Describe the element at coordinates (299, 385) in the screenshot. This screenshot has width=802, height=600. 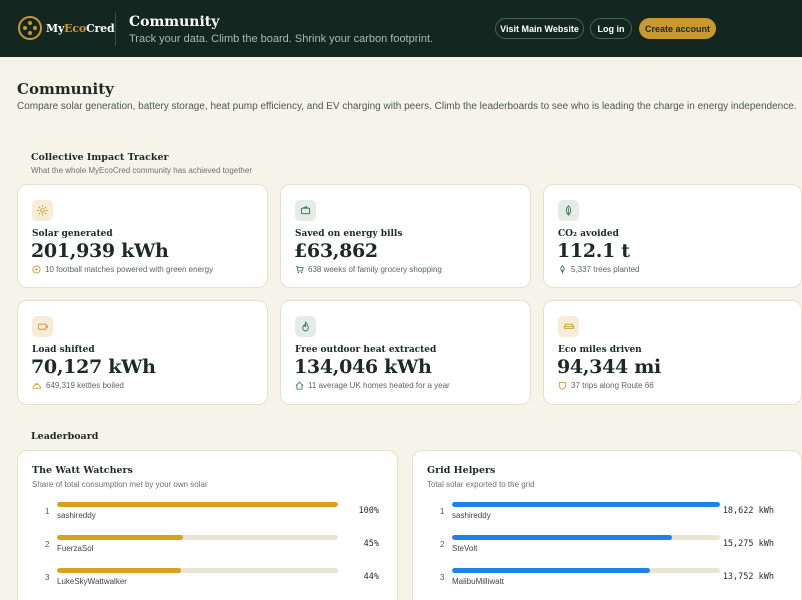
I see `home-icon` at that location.